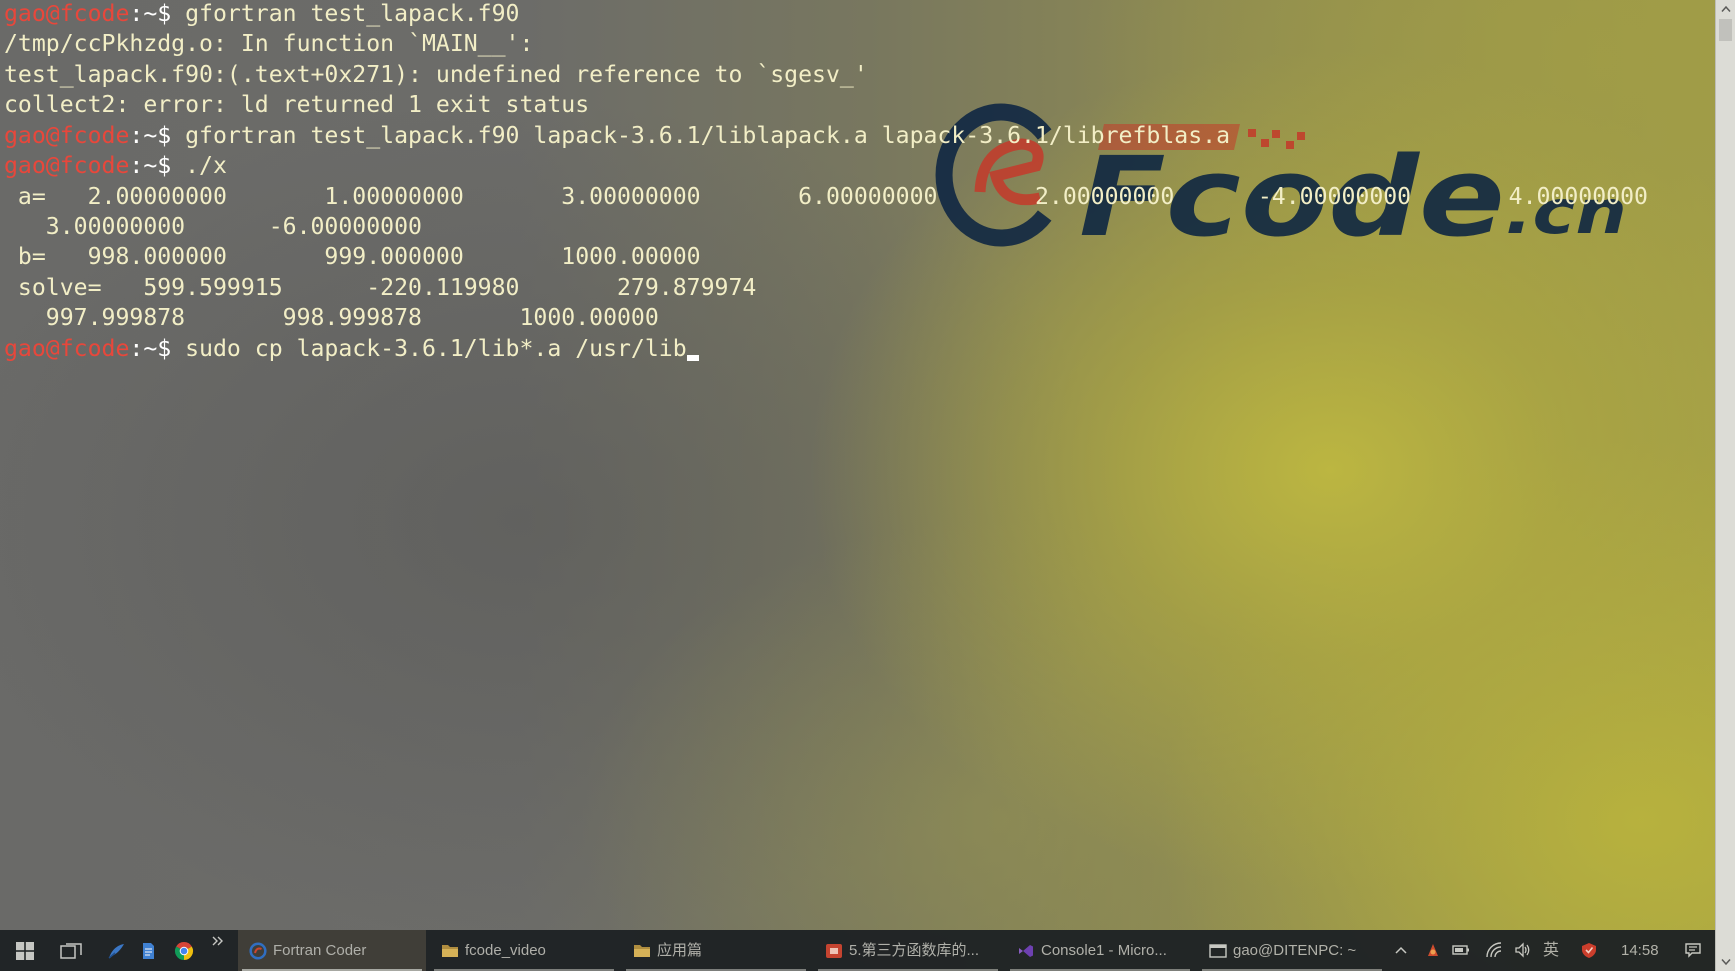 This screenshot has width=1735, height=971. What do you see at coordinates (320, 950) in the screenshot?
I see `taskbar-window-label: Fortran Coder` at bounding box center [320, 950].